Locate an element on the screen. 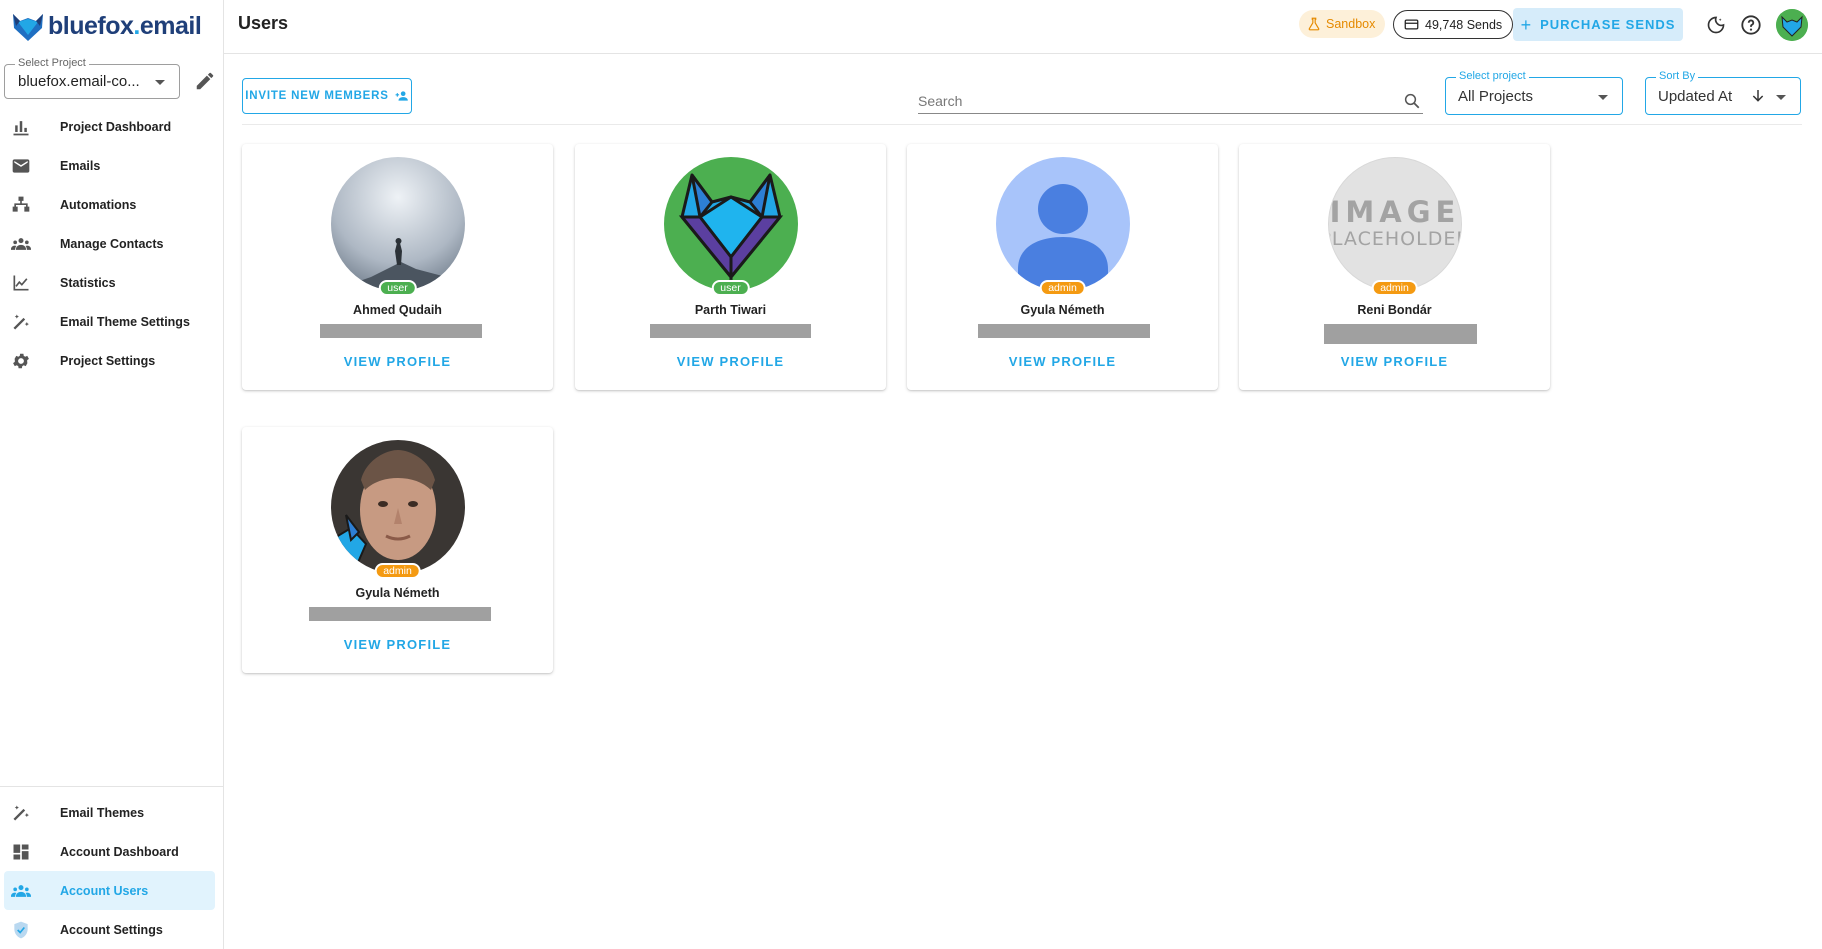 The height and width of the screenshot is (949, 1822). nav-manage-contacts: Manage Contacts is located at coordinates (112, 243).